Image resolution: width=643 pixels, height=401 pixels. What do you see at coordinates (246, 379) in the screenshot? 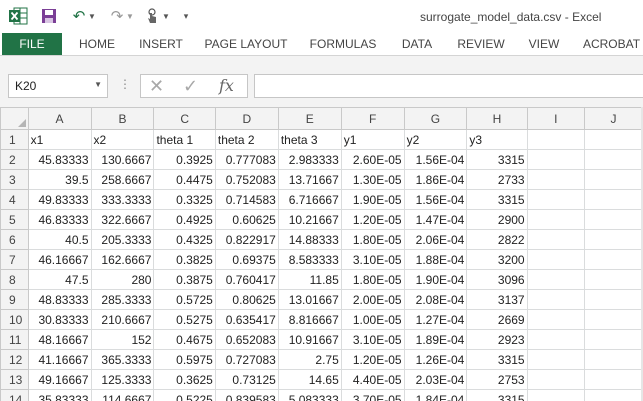
I see `cell-d13: 0.73125` at bounding box center [246, 379].